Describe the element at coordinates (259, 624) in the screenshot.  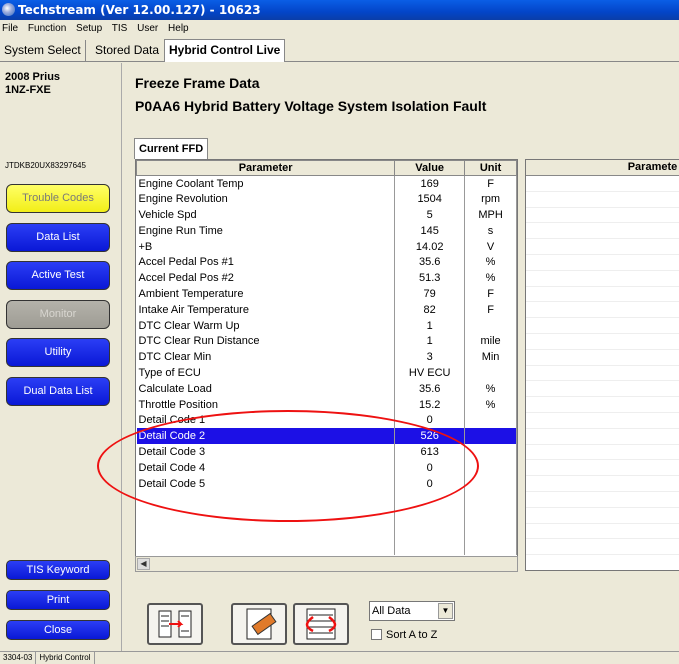
I see `eraser-button` at that location.